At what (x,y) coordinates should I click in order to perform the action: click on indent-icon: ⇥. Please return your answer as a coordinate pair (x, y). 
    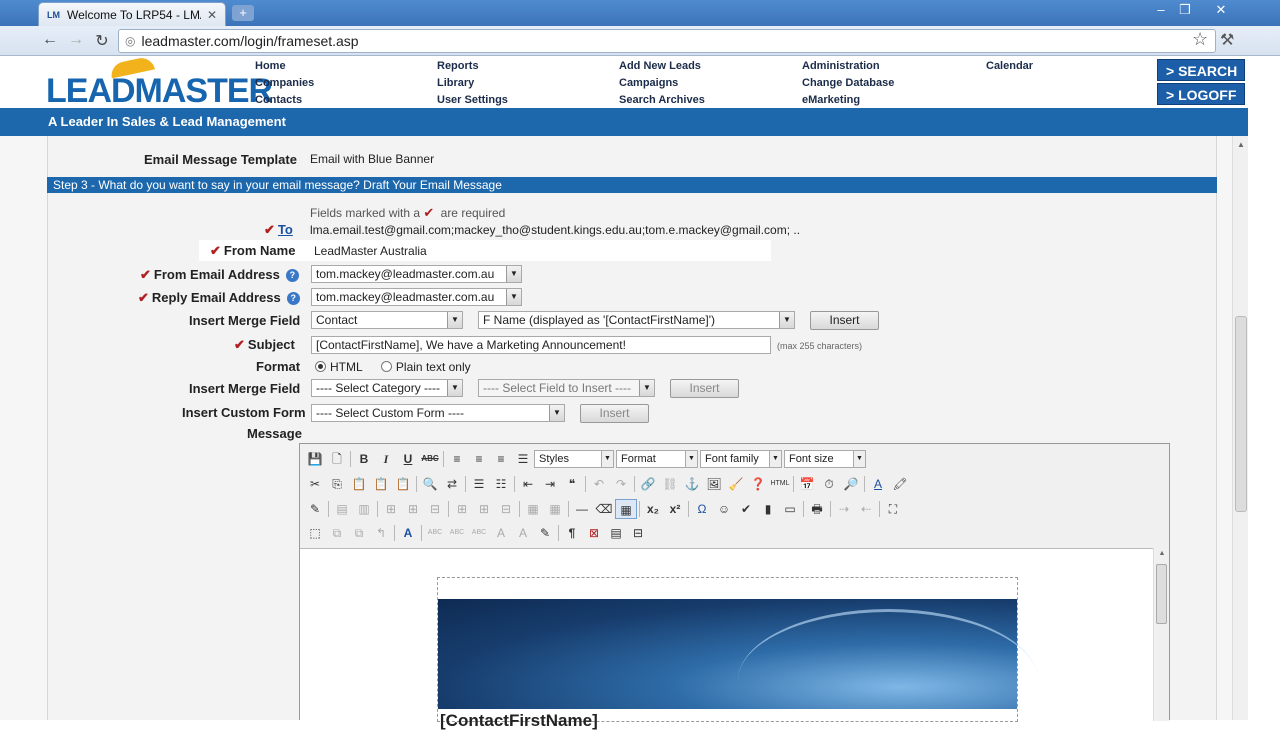
    Looking at the image, I should click on (550, 484).